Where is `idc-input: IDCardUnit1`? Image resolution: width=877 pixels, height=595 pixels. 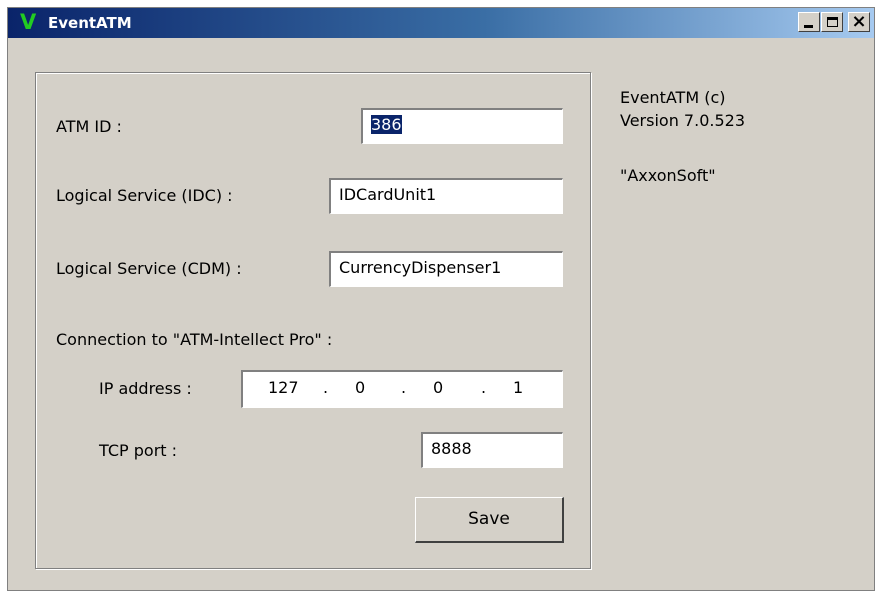
idc-input: IDCardUnit1 is located at coordinates (446, 196).